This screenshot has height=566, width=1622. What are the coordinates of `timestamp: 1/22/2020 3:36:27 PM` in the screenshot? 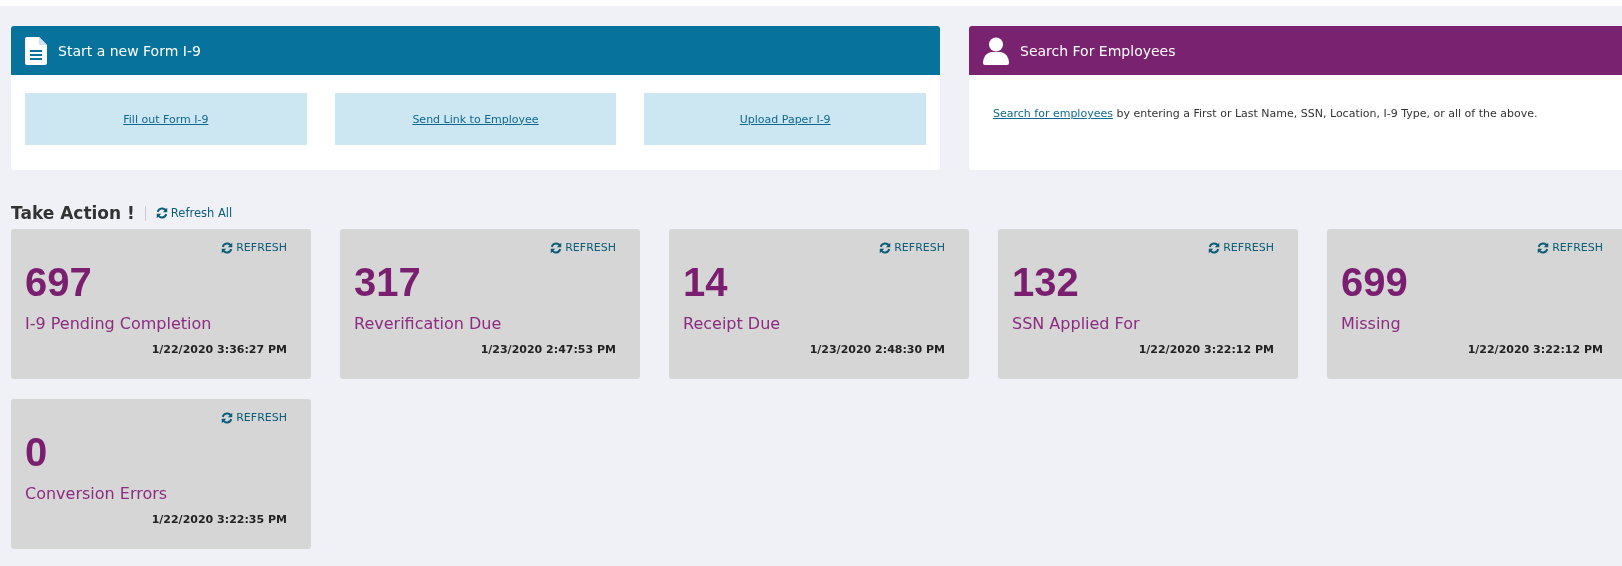 It's located at (219, 349).